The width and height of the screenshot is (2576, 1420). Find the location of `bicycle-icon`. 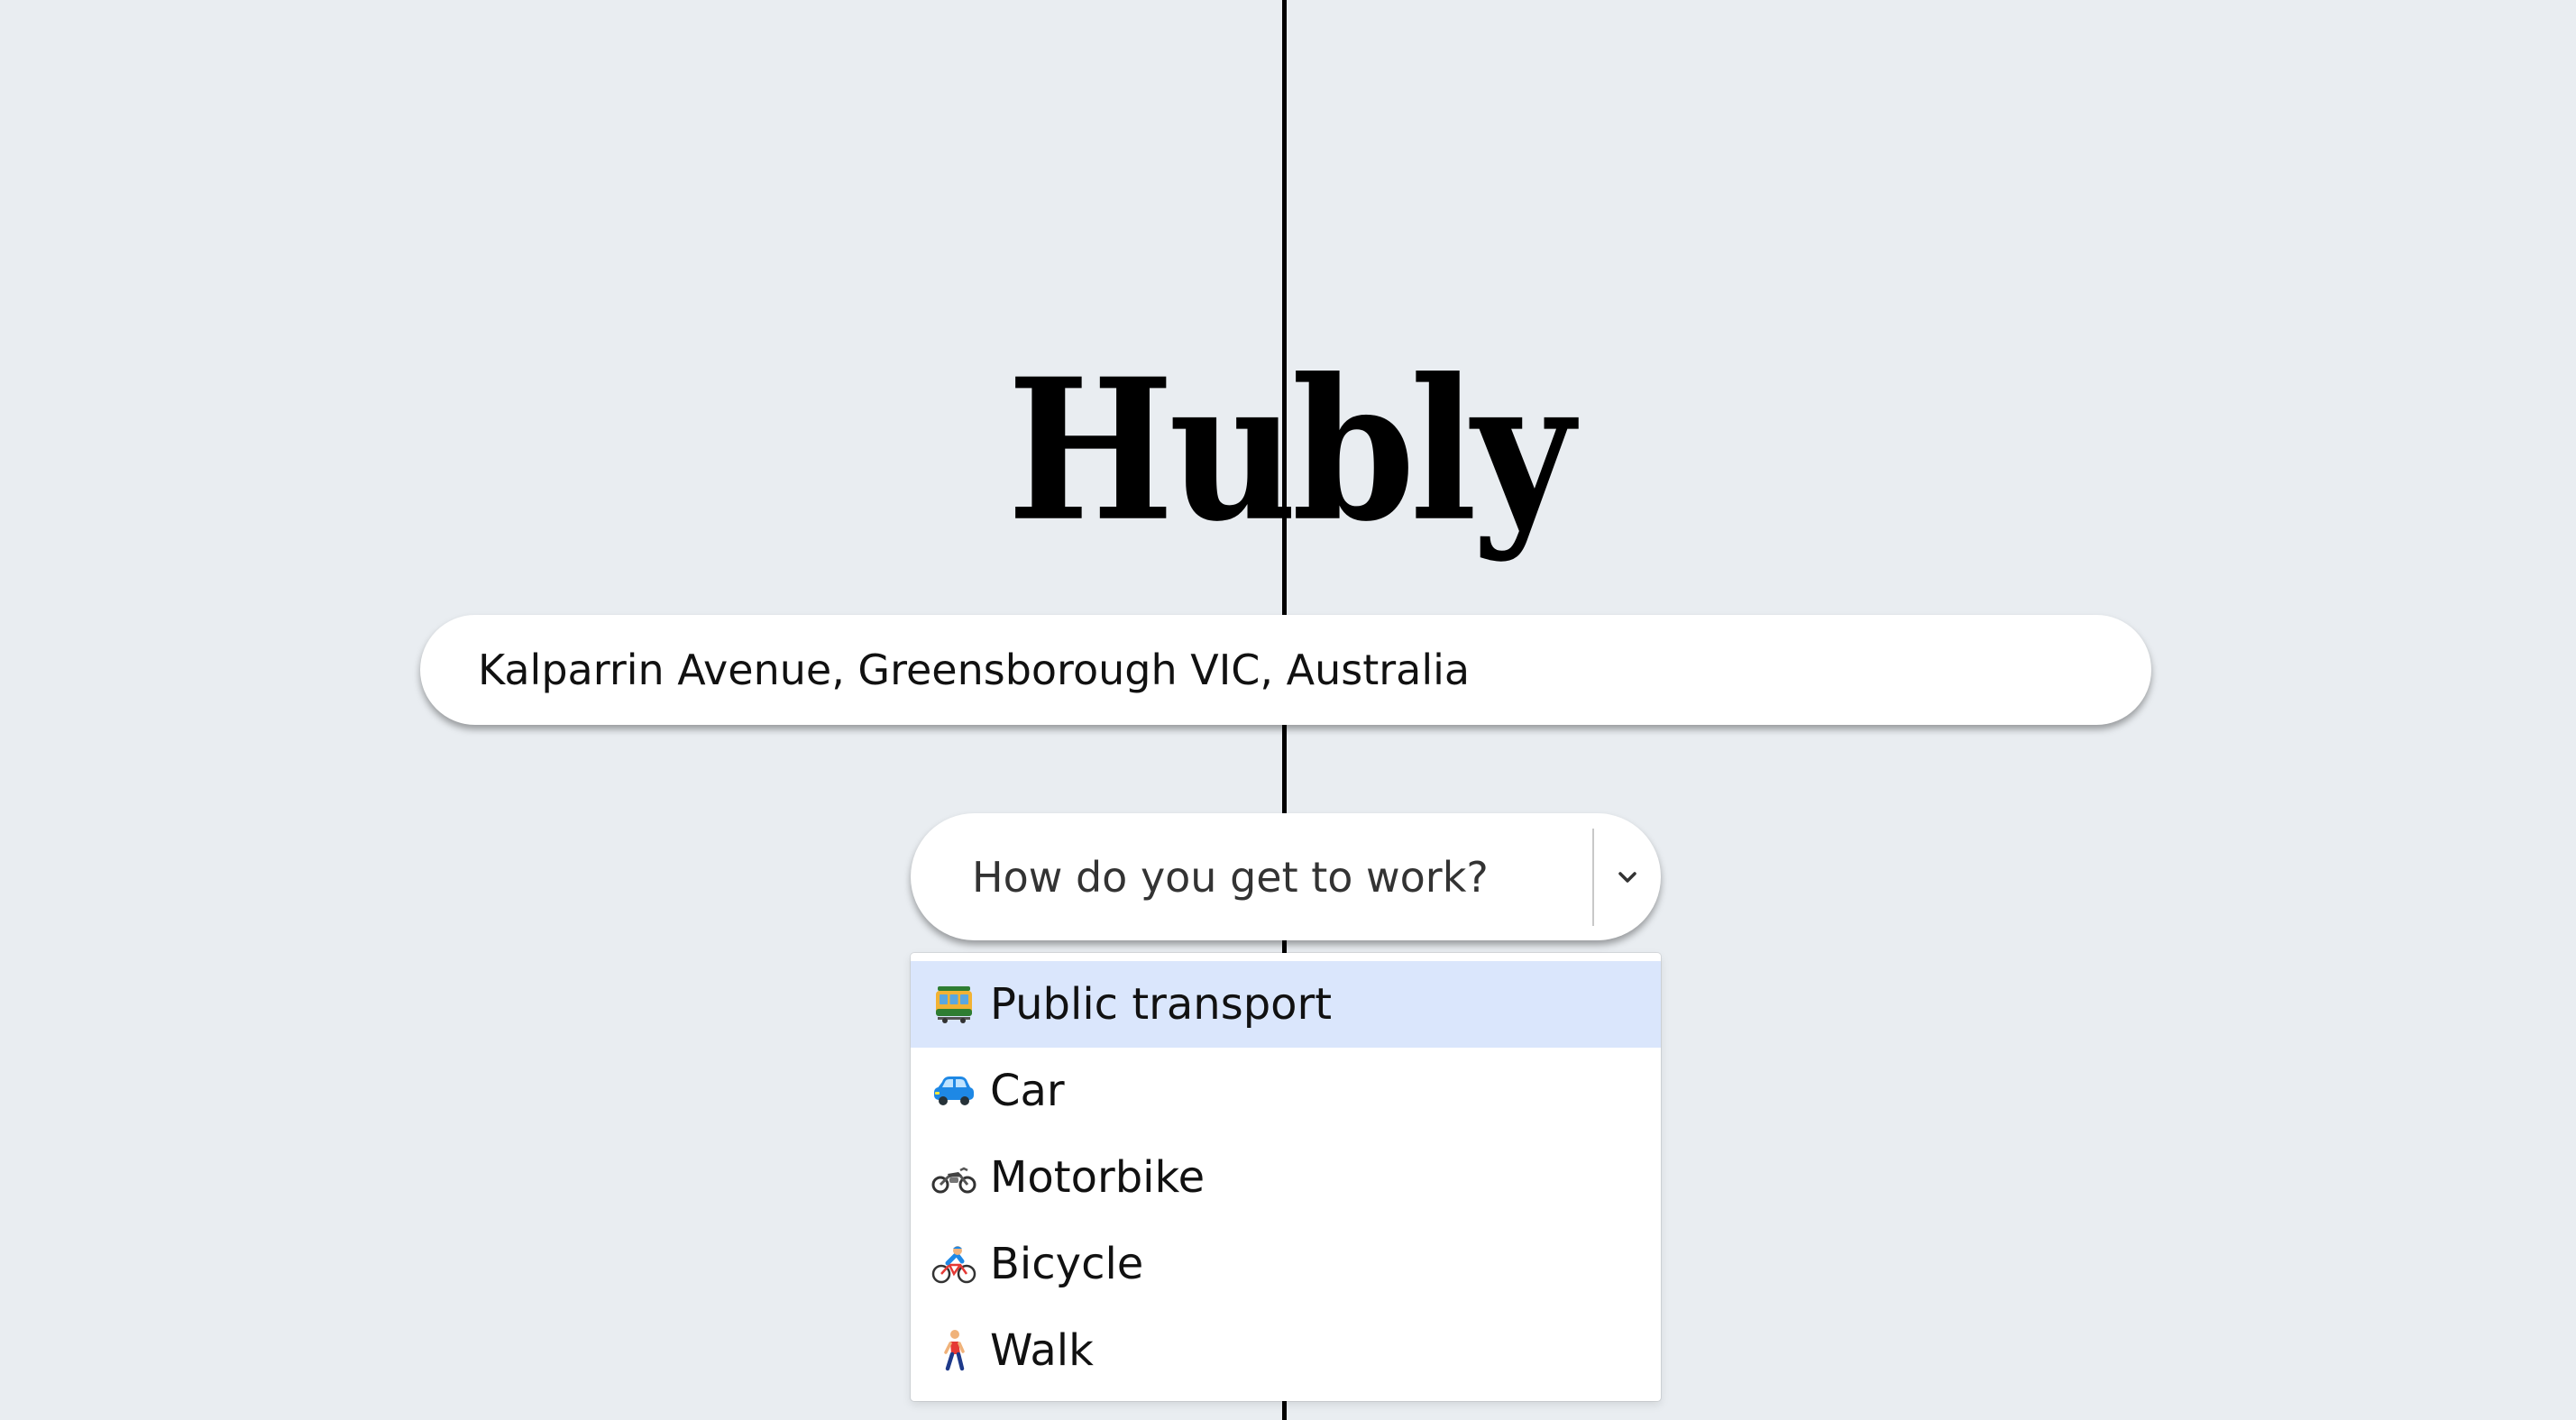

bicycle-icon is located at coordinates (953, 1264).